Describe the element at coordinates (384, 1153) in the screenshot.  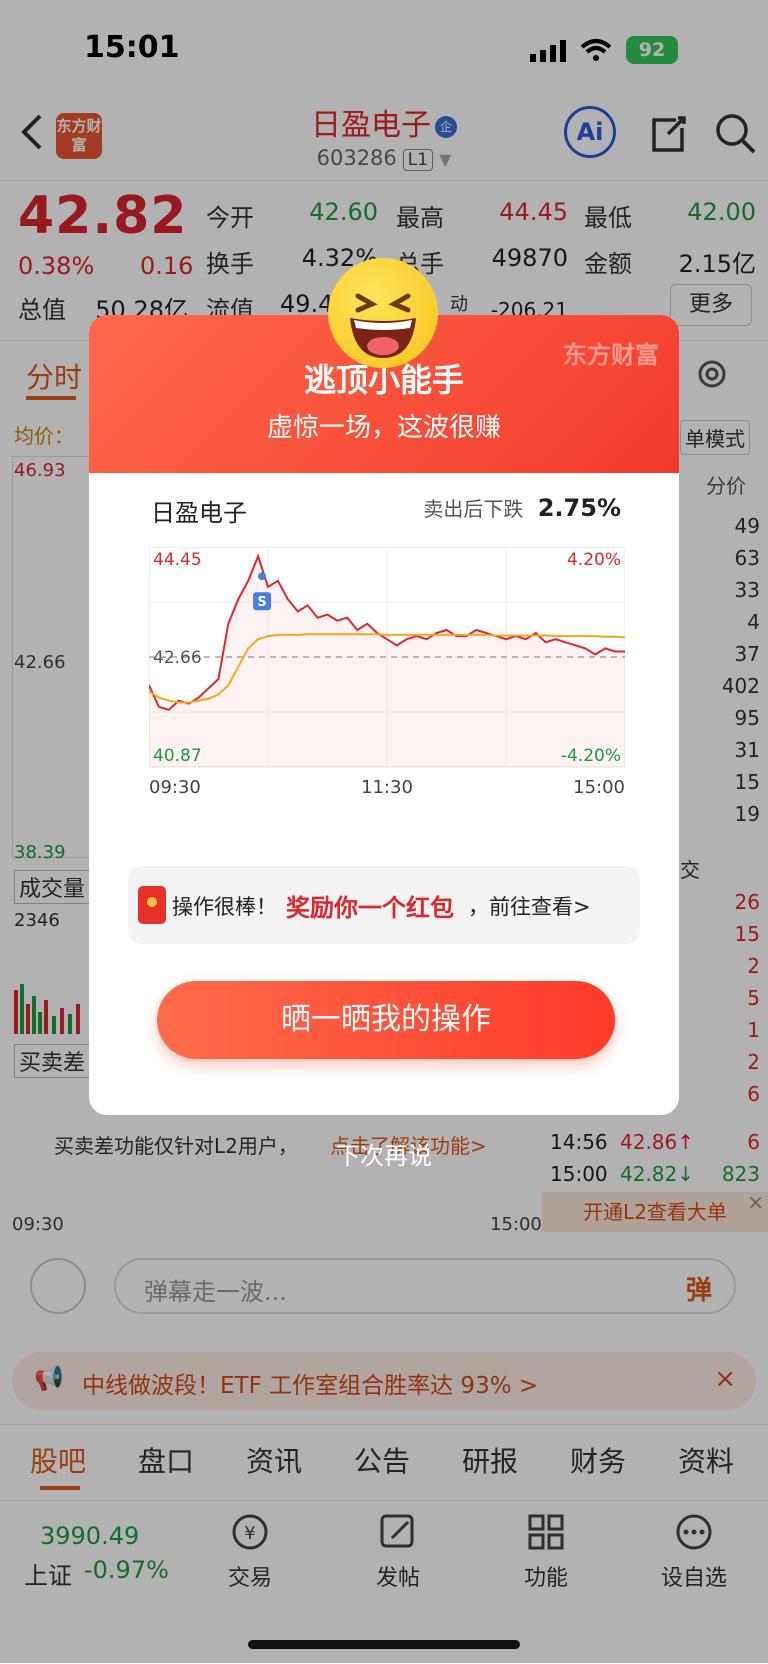
I see `dismiss-link: 下次再说` at that location.